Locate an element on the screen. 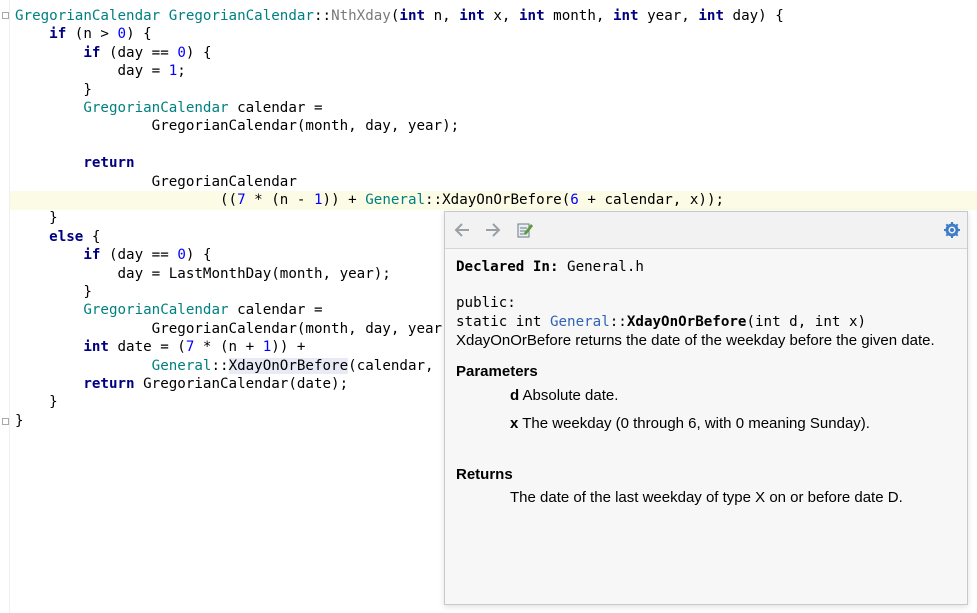 The height and width of the screenshot is (613, 977). code-line: else { is located at coordinates (57, 237).